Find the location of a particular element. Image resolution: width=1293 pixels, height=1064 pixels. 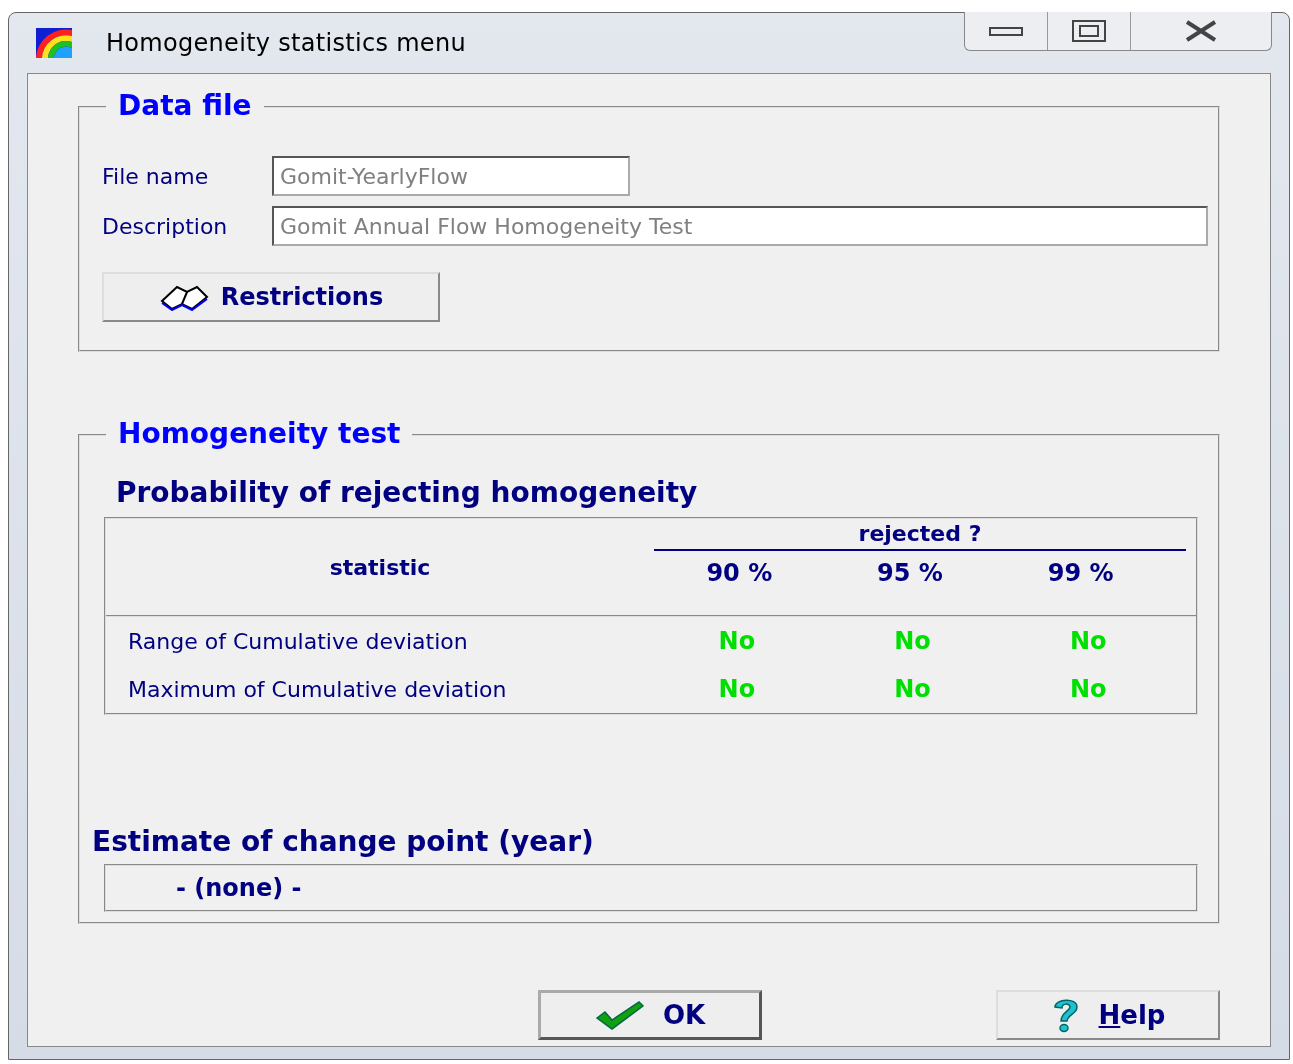

window-title: Homogeneity statistics menu is located at coordinates (286, 43).